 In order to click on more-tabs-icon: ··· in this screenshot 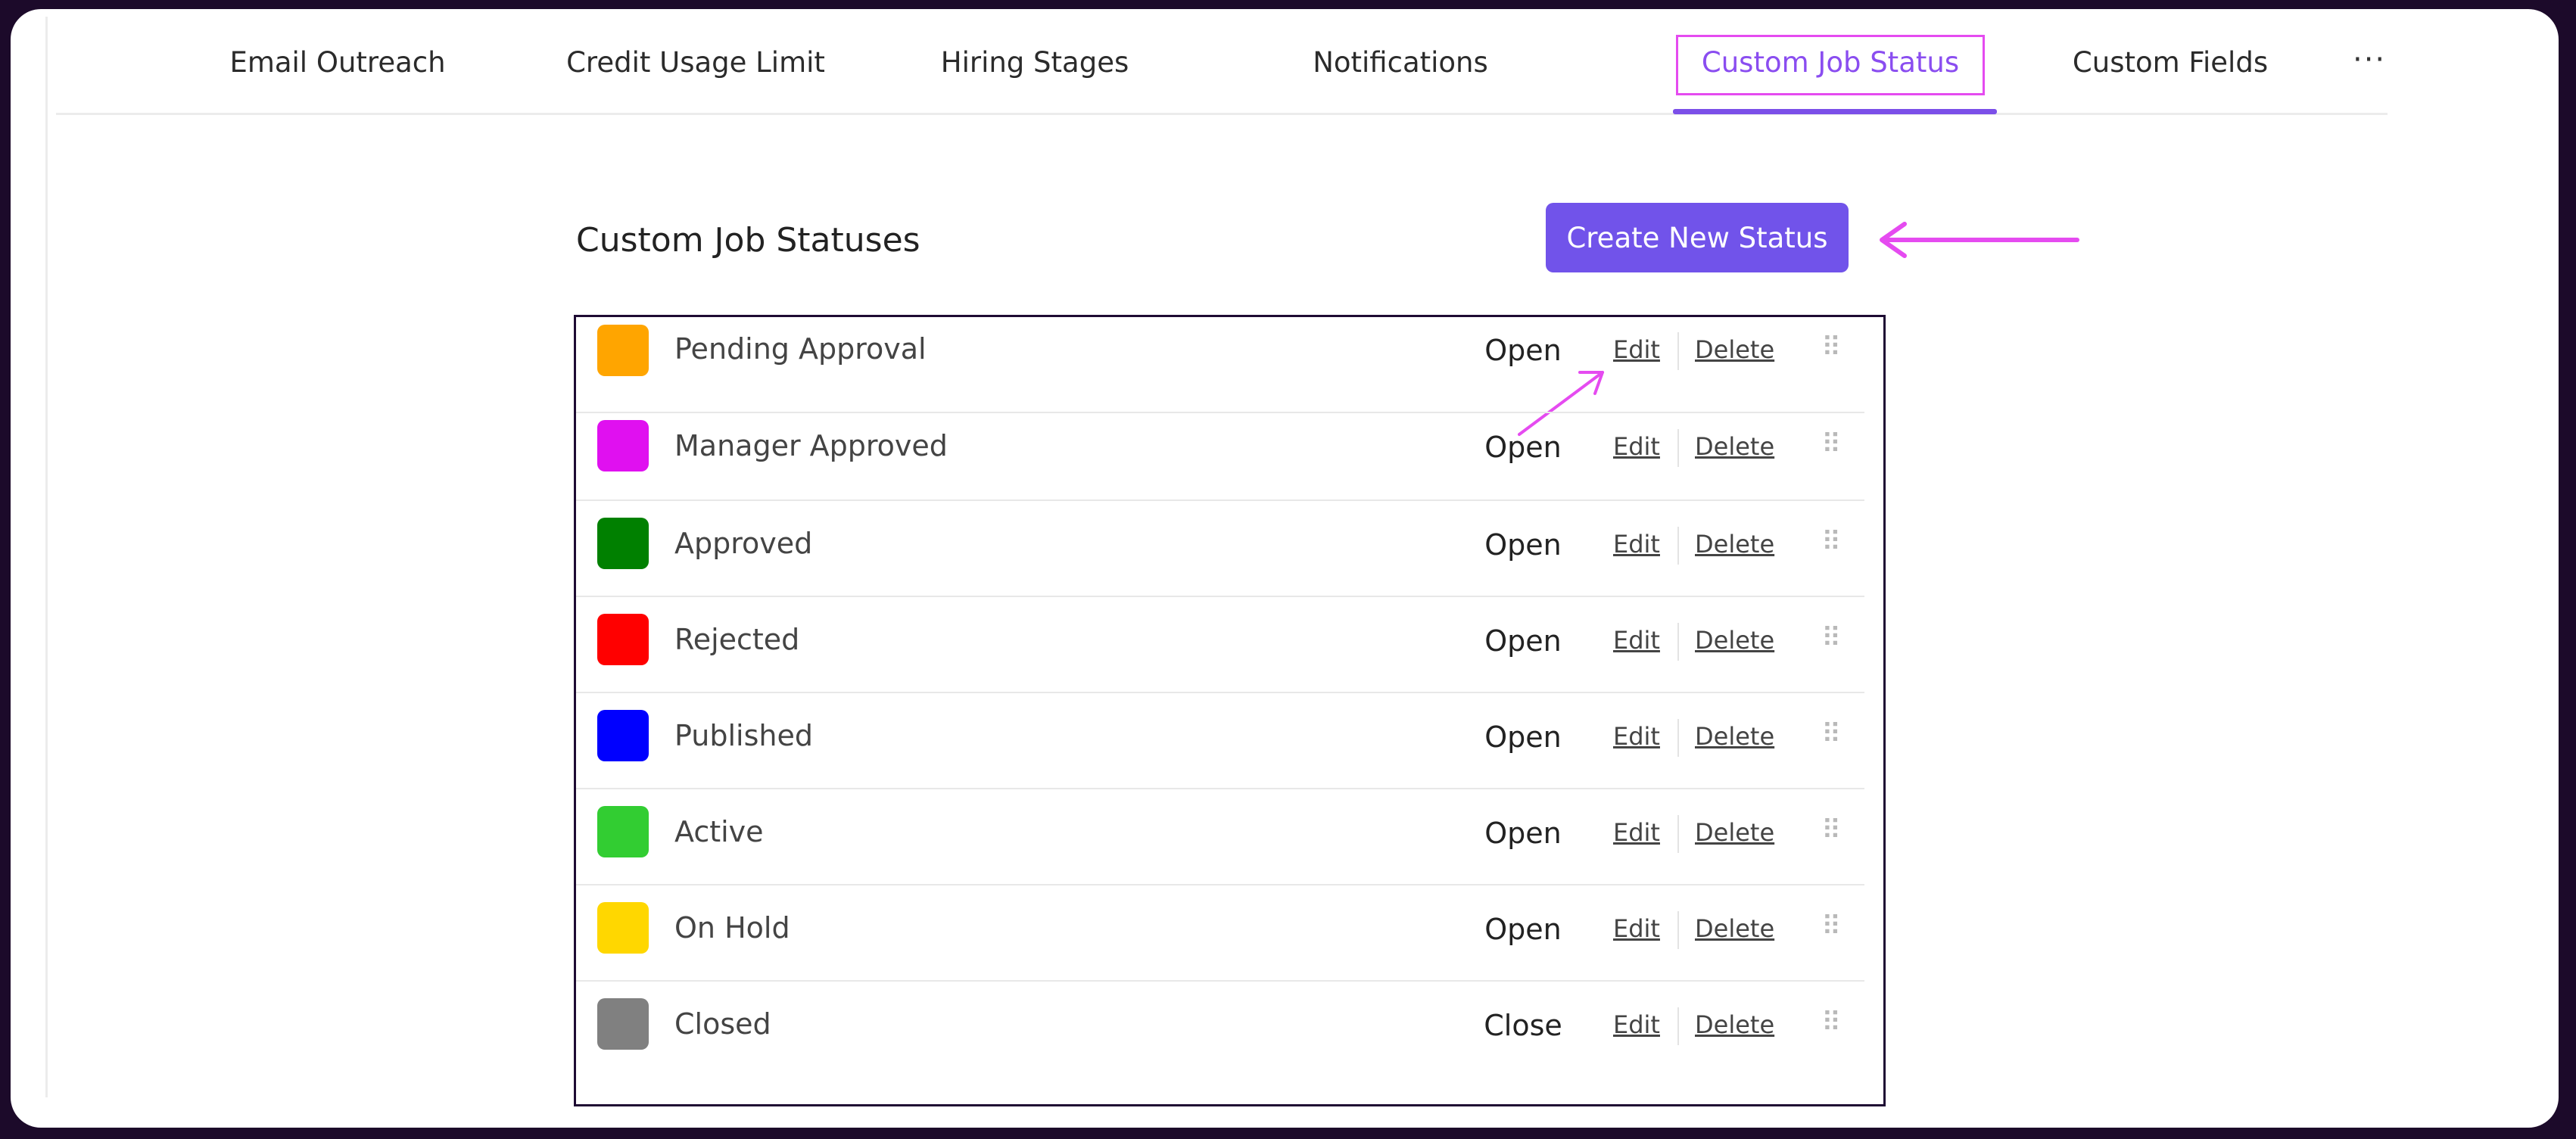, I will do `click(2369, 59)`.